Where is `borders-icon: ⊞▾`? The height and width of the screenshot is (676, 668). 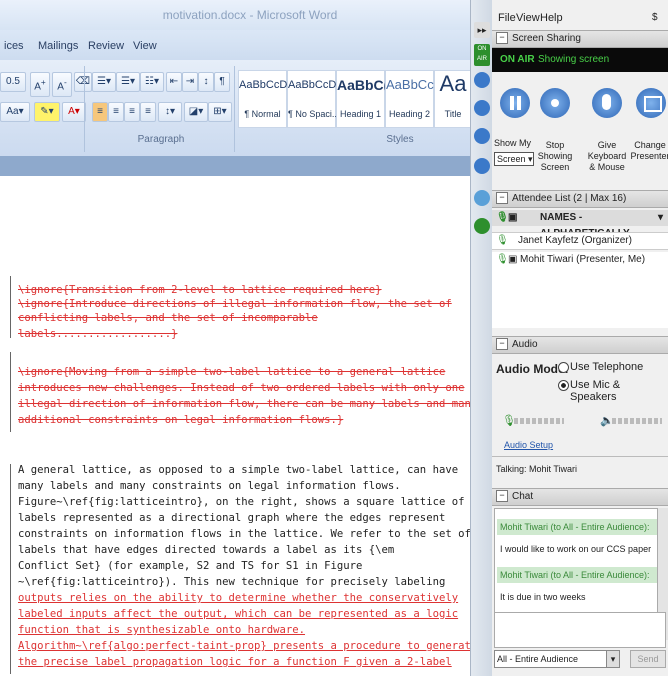 borders-icon: ⊞▾ is located at coordinates (220, 112).